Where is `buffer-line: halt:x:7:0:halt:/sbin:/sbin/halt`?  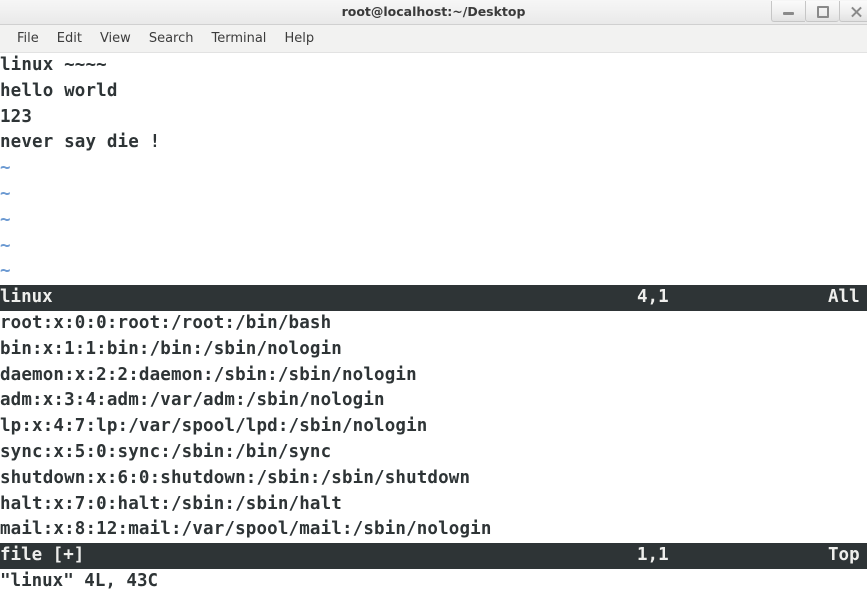 buffer-line: halt:x:7:0:halt:/sbin:/sbin/halt is located at coordinates (171, 503).